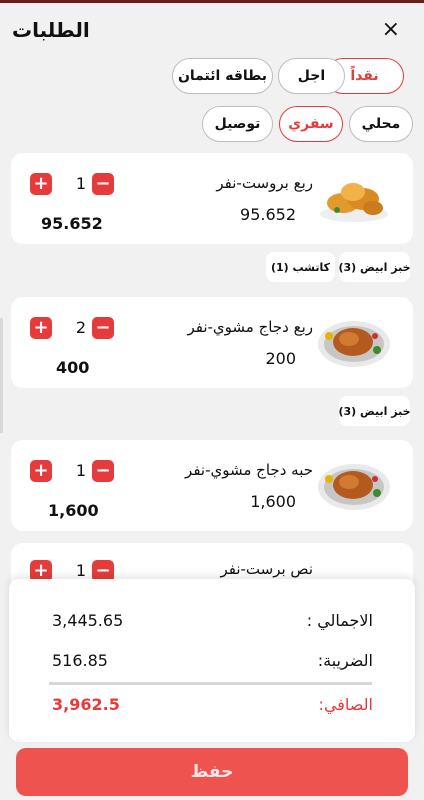 The image size is (424, 800). I want to click on tax-value: 516.85, so click(80, 660).